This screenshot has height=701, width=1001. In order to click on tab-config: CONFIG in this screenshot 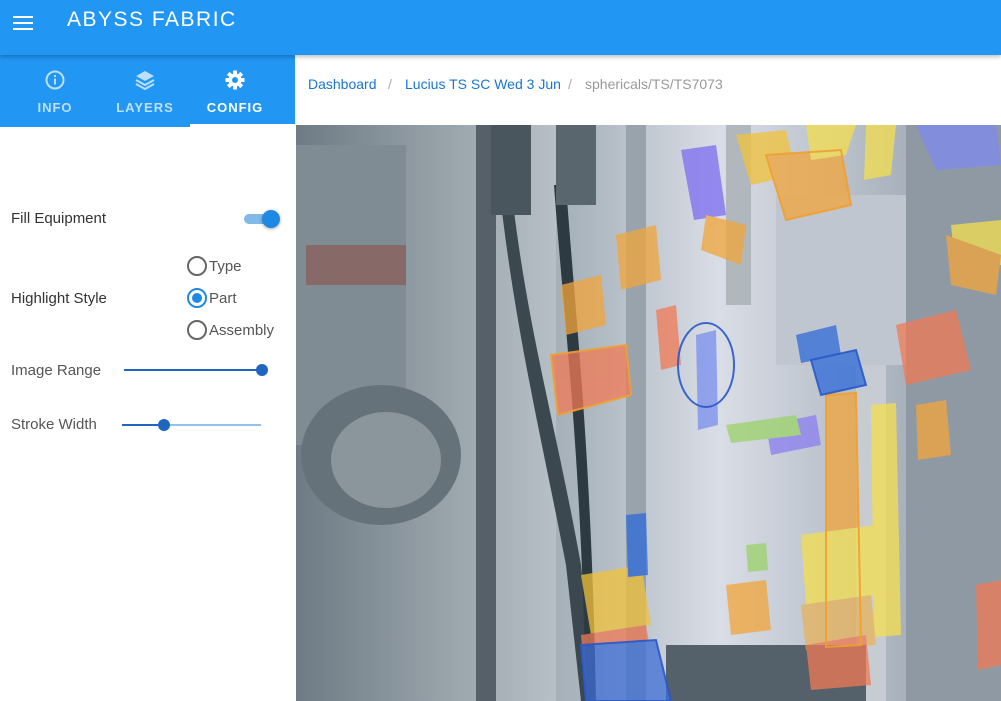, I will do `click(235, 91)`.